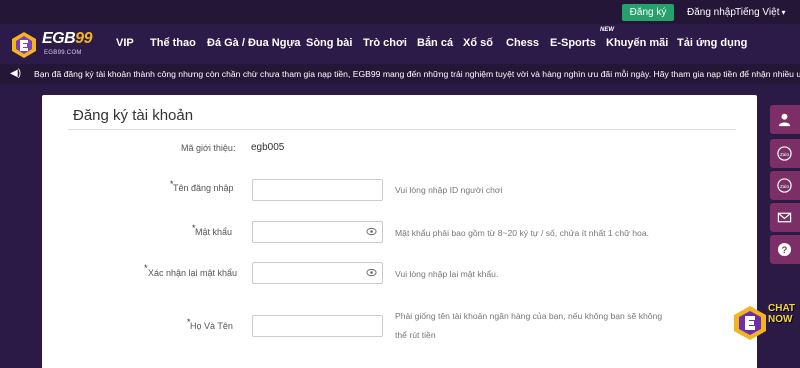 The image size is (800, 368). Describe the element at coordinates (317, 190) in the screenshot. I see `username-input` at that location.